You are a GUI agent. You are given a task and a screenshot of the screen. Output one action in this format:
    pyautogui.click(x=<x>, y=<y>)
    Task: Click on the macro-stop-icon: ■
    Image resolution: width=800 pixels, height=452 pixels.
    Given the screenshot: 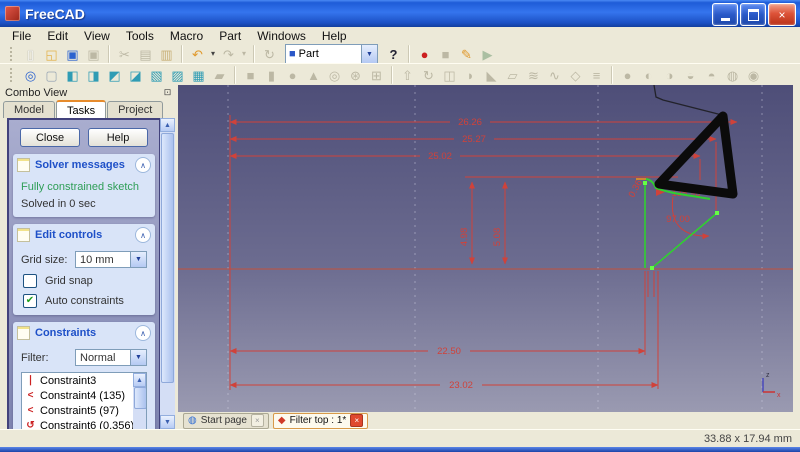 What is the action you would take?
    pyautogui.click(x=445, y=54)
    